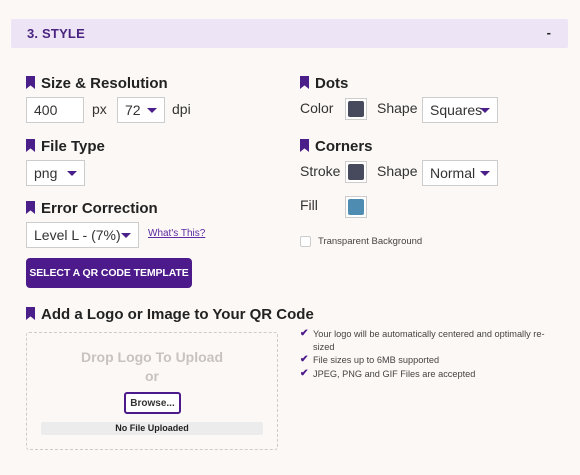 This screenshot has height=475, width=580. What do you see at coordinates (82, 235) in the screenshot?
I see `error-correction-select: Level L - (7%)` at bounding box center [82, 235].